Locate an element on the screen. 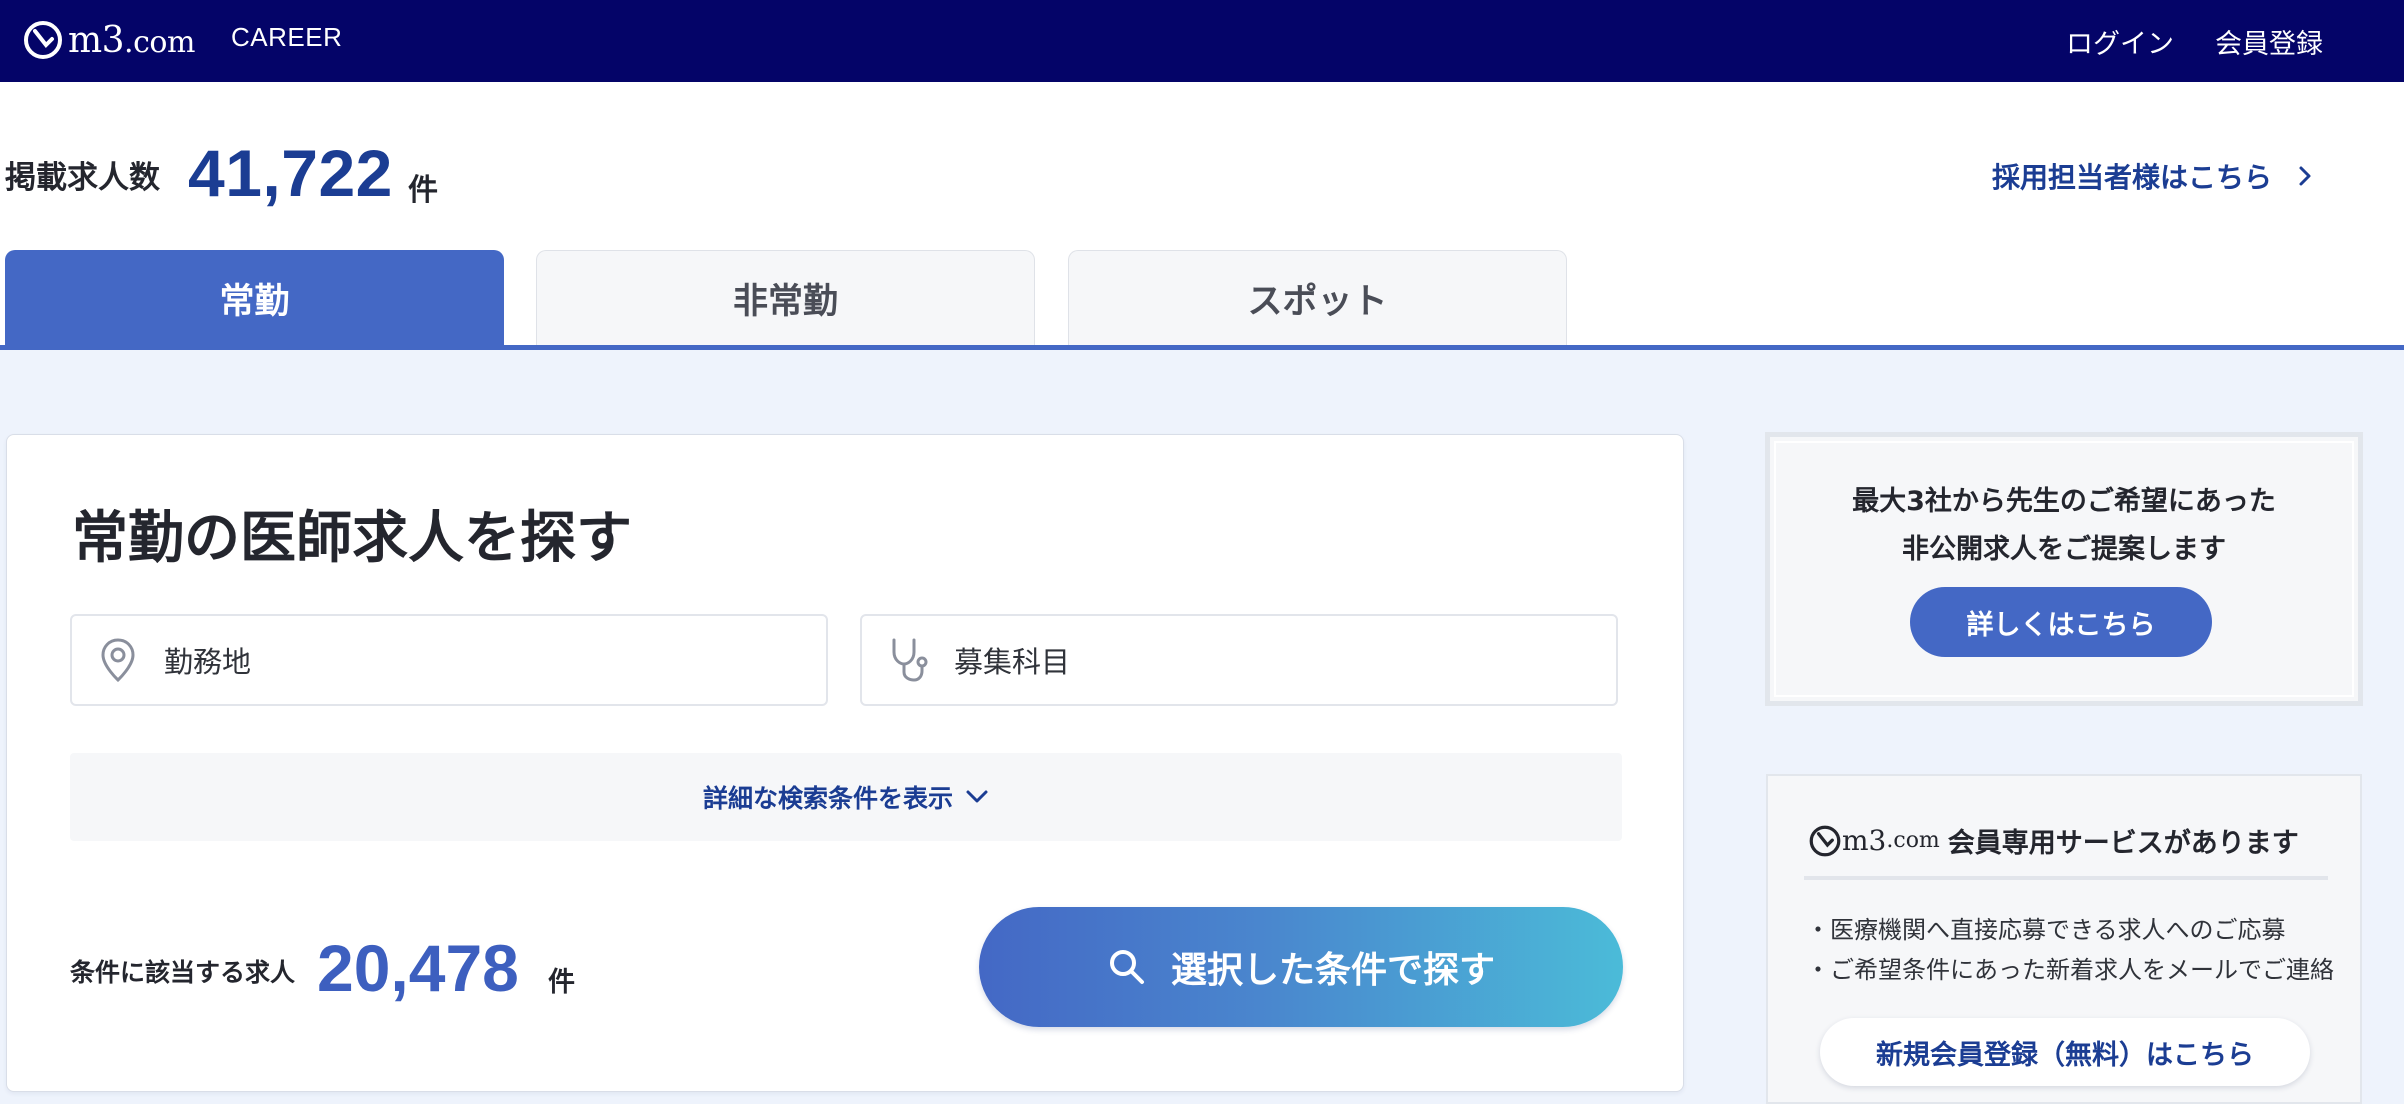  member-divider is located at coordinates (2066, 878).